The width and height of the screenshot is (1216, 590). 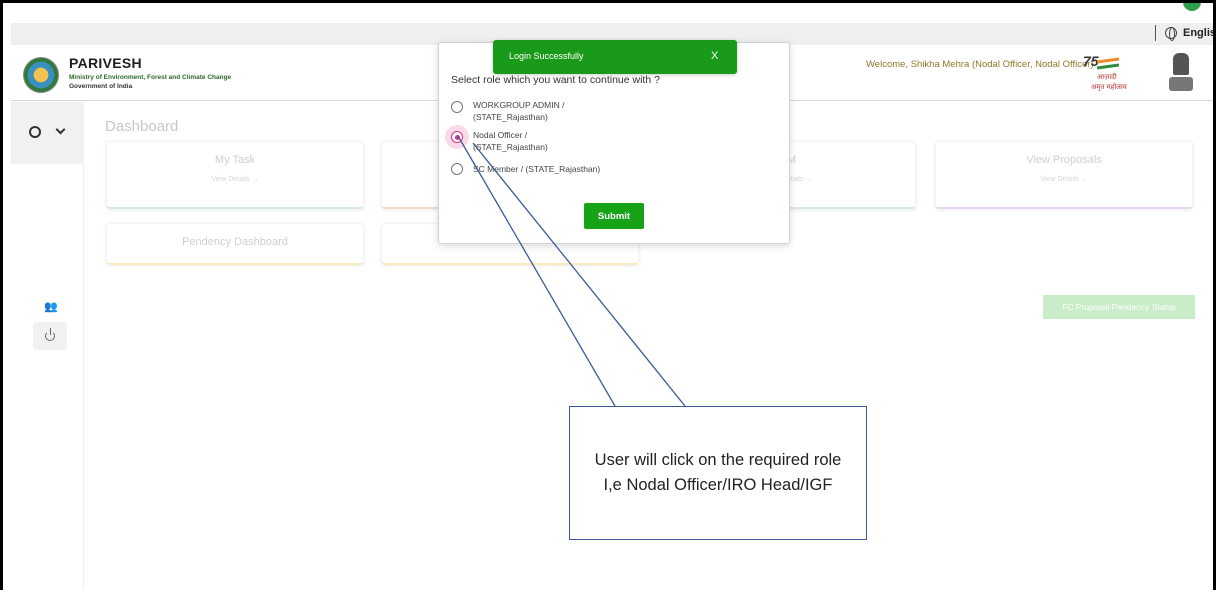 What do you see at coordinates (235, 244) in the screenshot?
I see `card-pendency-dashboard: Pendency Dashboard` at bounding box center [235, 244].